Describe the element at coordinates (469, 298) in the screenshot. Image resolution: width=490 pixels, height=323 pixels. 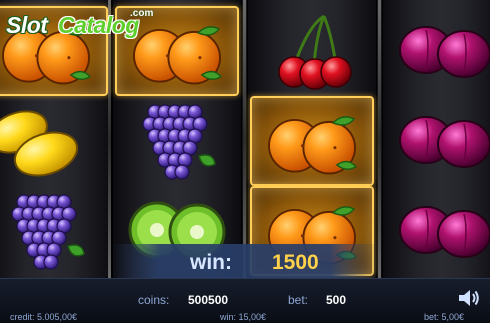
I see `speaker-icon` at that location.